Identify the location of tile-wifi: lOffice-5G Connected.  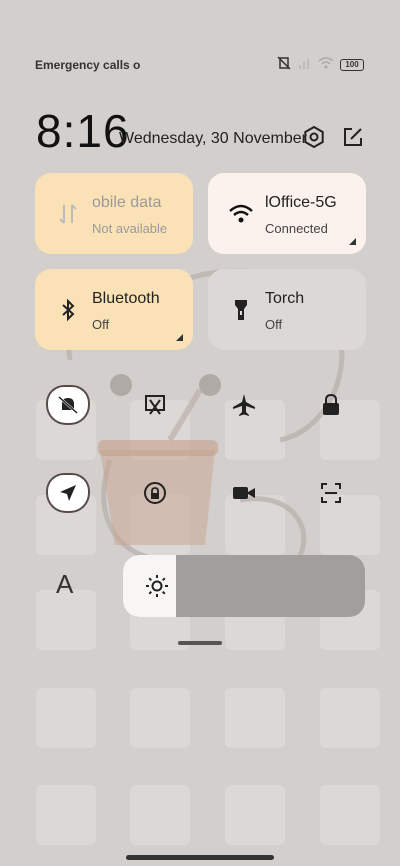
(287, 213).